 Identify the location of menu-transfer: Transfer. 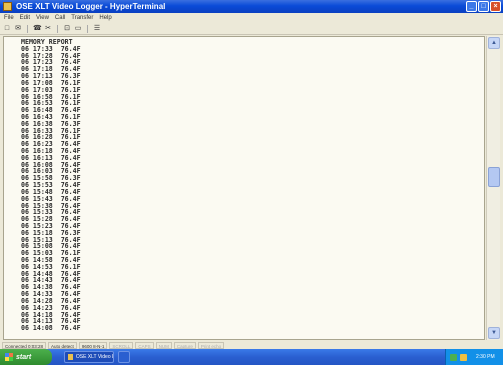
(82, 18).